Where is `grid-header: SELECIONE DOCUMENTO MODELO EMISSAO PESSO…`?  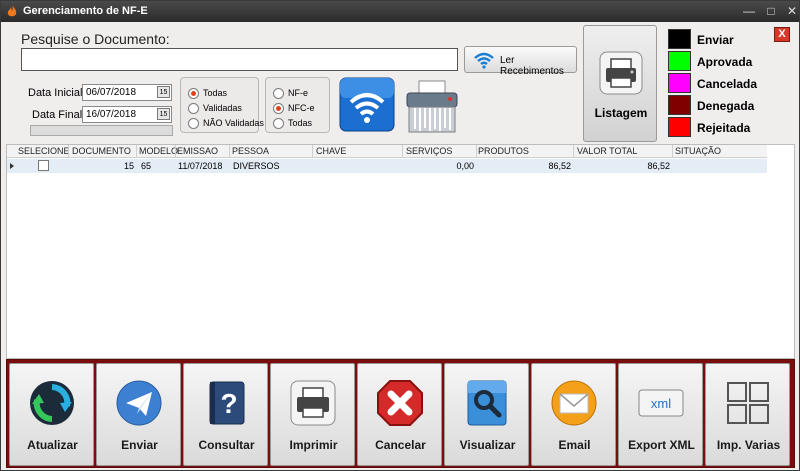 grid-header: SELECIONE DOCUMENTO MODELO EMISSAO PESSO… is located at coordinates (387, 151).